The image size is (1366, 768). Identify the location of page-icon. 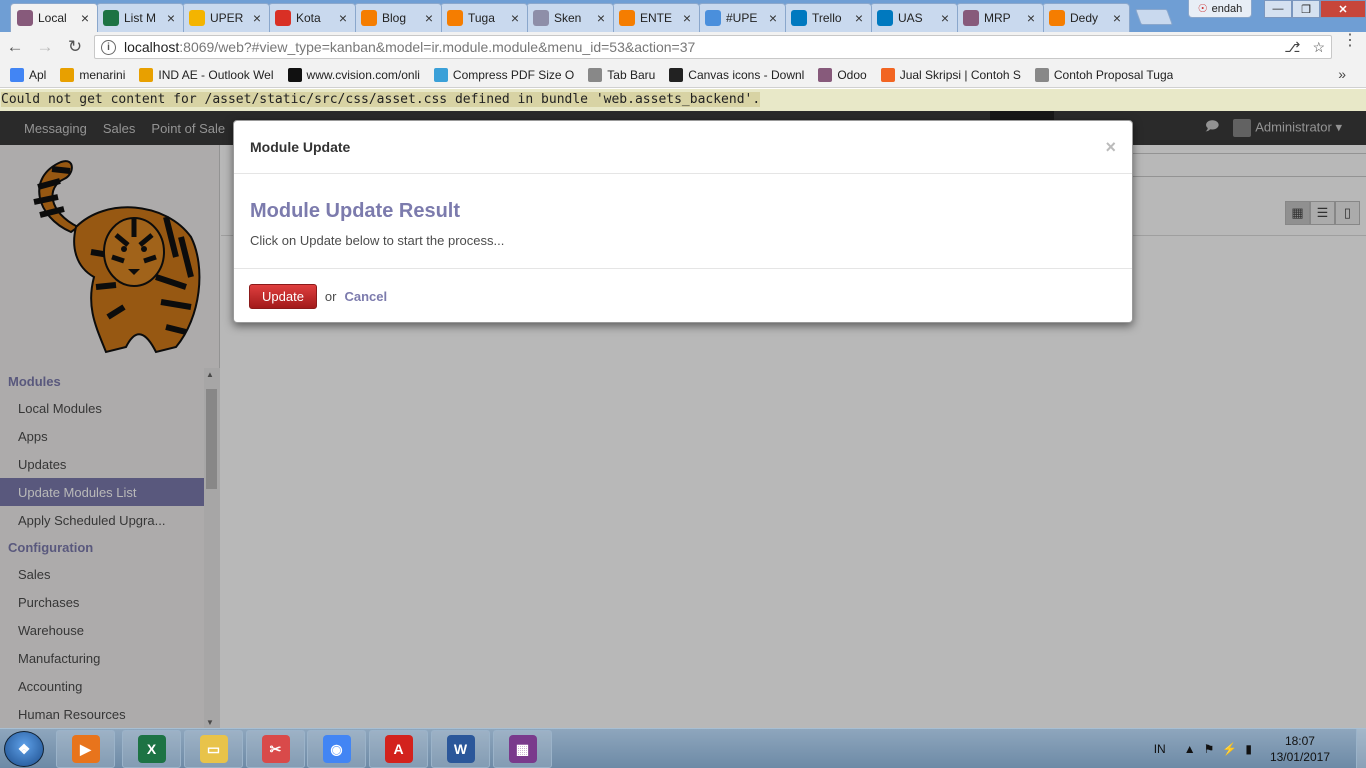
(595, 74).